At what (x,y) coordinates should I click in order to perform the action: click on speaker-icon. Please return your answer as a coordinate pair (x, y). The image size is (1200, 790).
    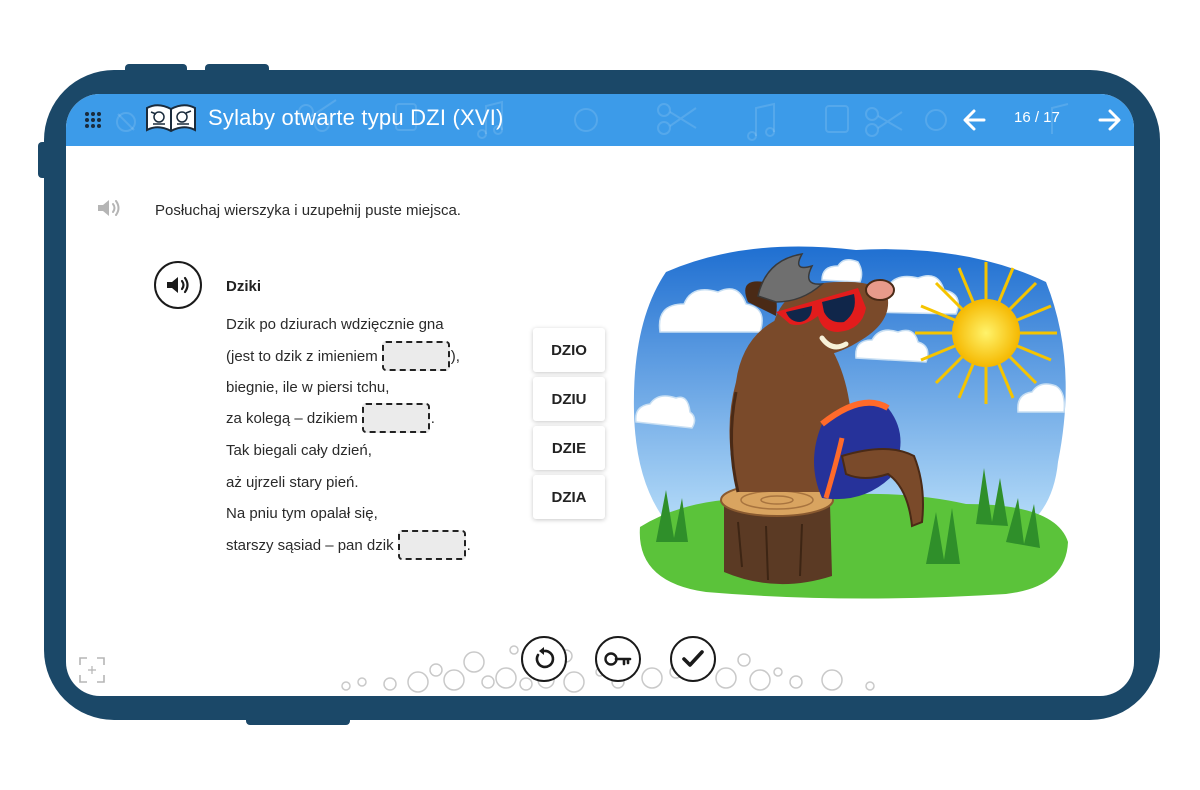
    Looking at the image, I should click on (178, 285).